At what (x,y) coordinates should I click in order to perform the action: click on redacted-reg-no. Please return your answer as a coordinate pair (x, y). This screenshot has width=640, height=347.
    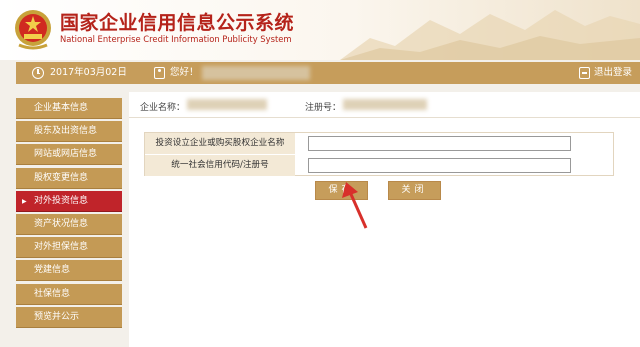
    Looking at the image, I should click on (385, 104).